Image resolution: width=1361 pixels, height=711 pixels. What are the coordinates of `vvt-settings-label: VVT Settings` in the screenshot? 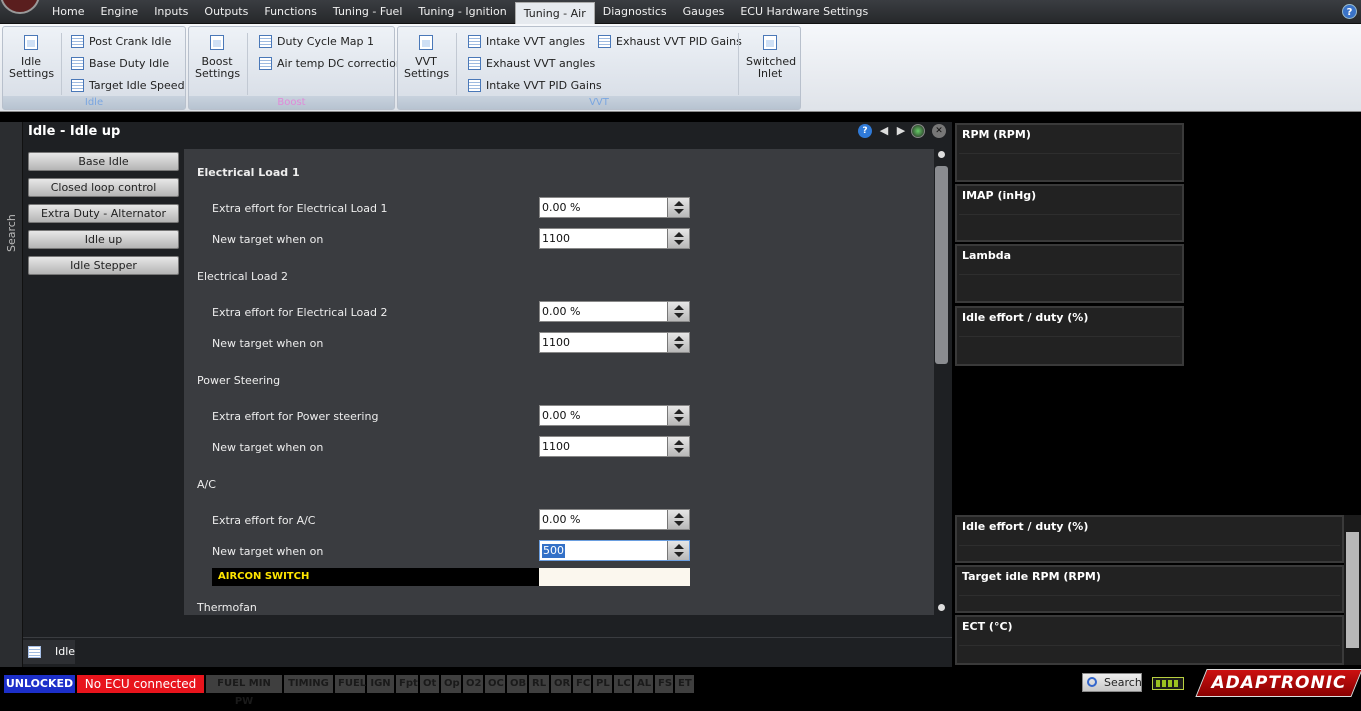 It's located at (427, 67).